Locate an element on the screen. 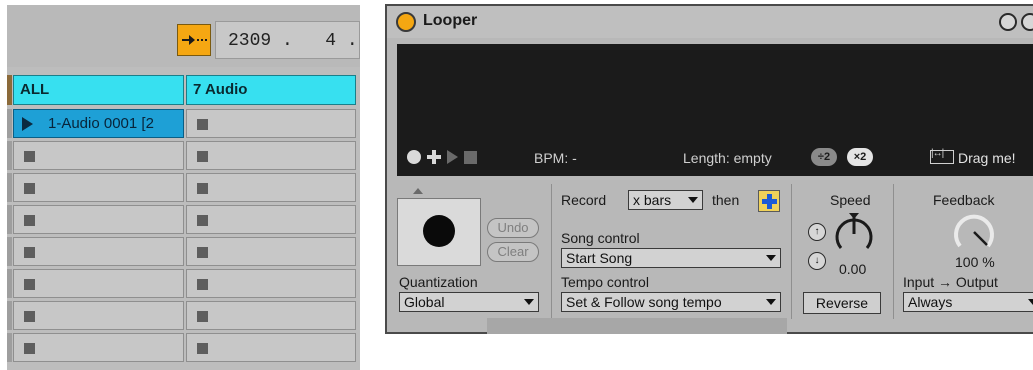 This screenshot has width=1033, height=370. speed-value: 0.00 is located at coordinates (853, 269).